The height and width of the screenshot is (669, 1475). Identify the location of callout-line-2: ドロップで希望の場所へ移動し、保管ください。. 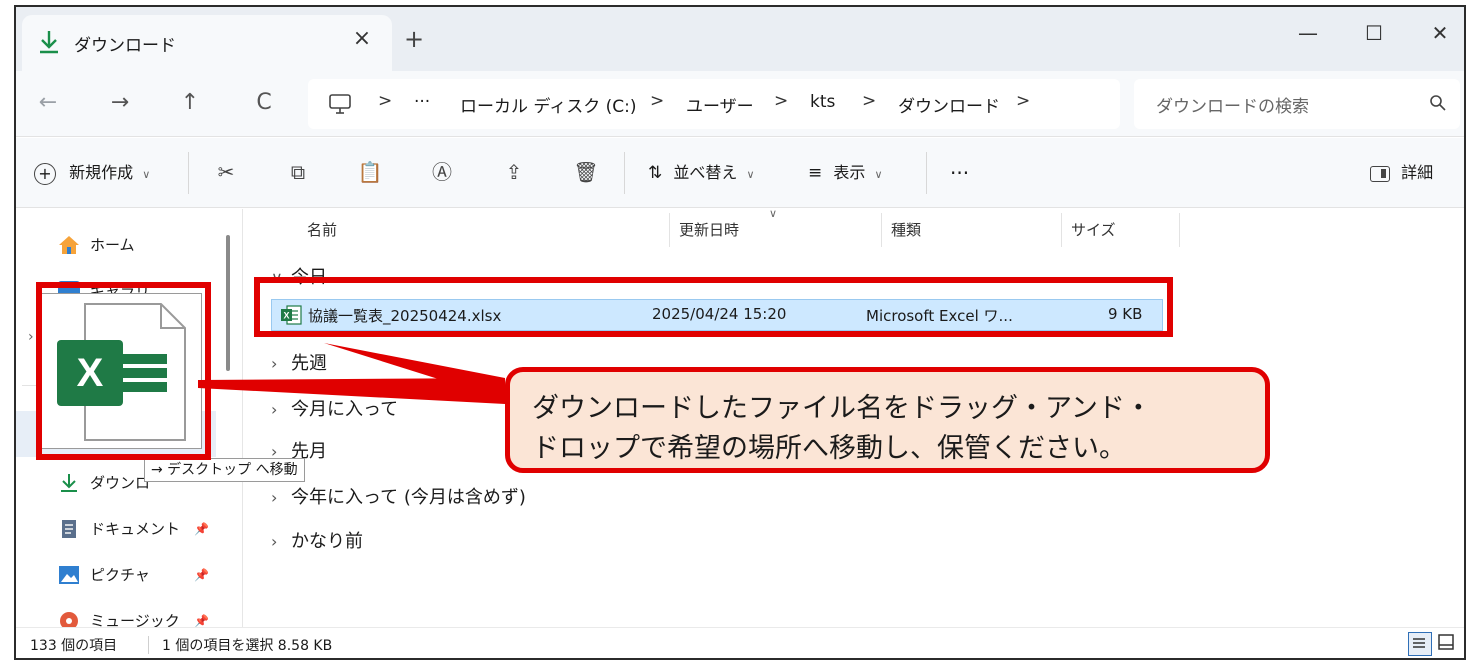
(829, 448).